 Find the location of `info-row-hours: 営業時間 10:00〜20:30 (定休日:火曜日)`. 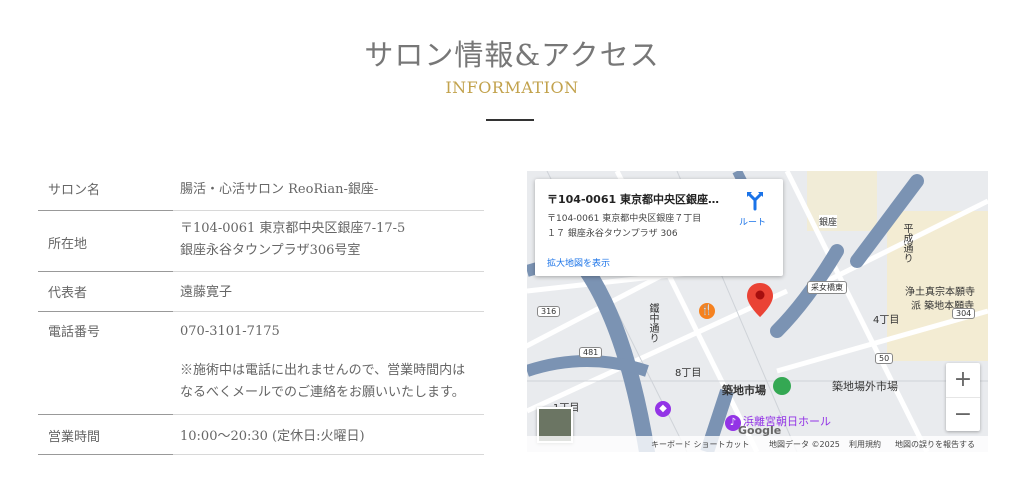

info-row-hours: 営業時間 10:00〜20:30 (定休日:火曜日) is located at coordinates (261, 435).